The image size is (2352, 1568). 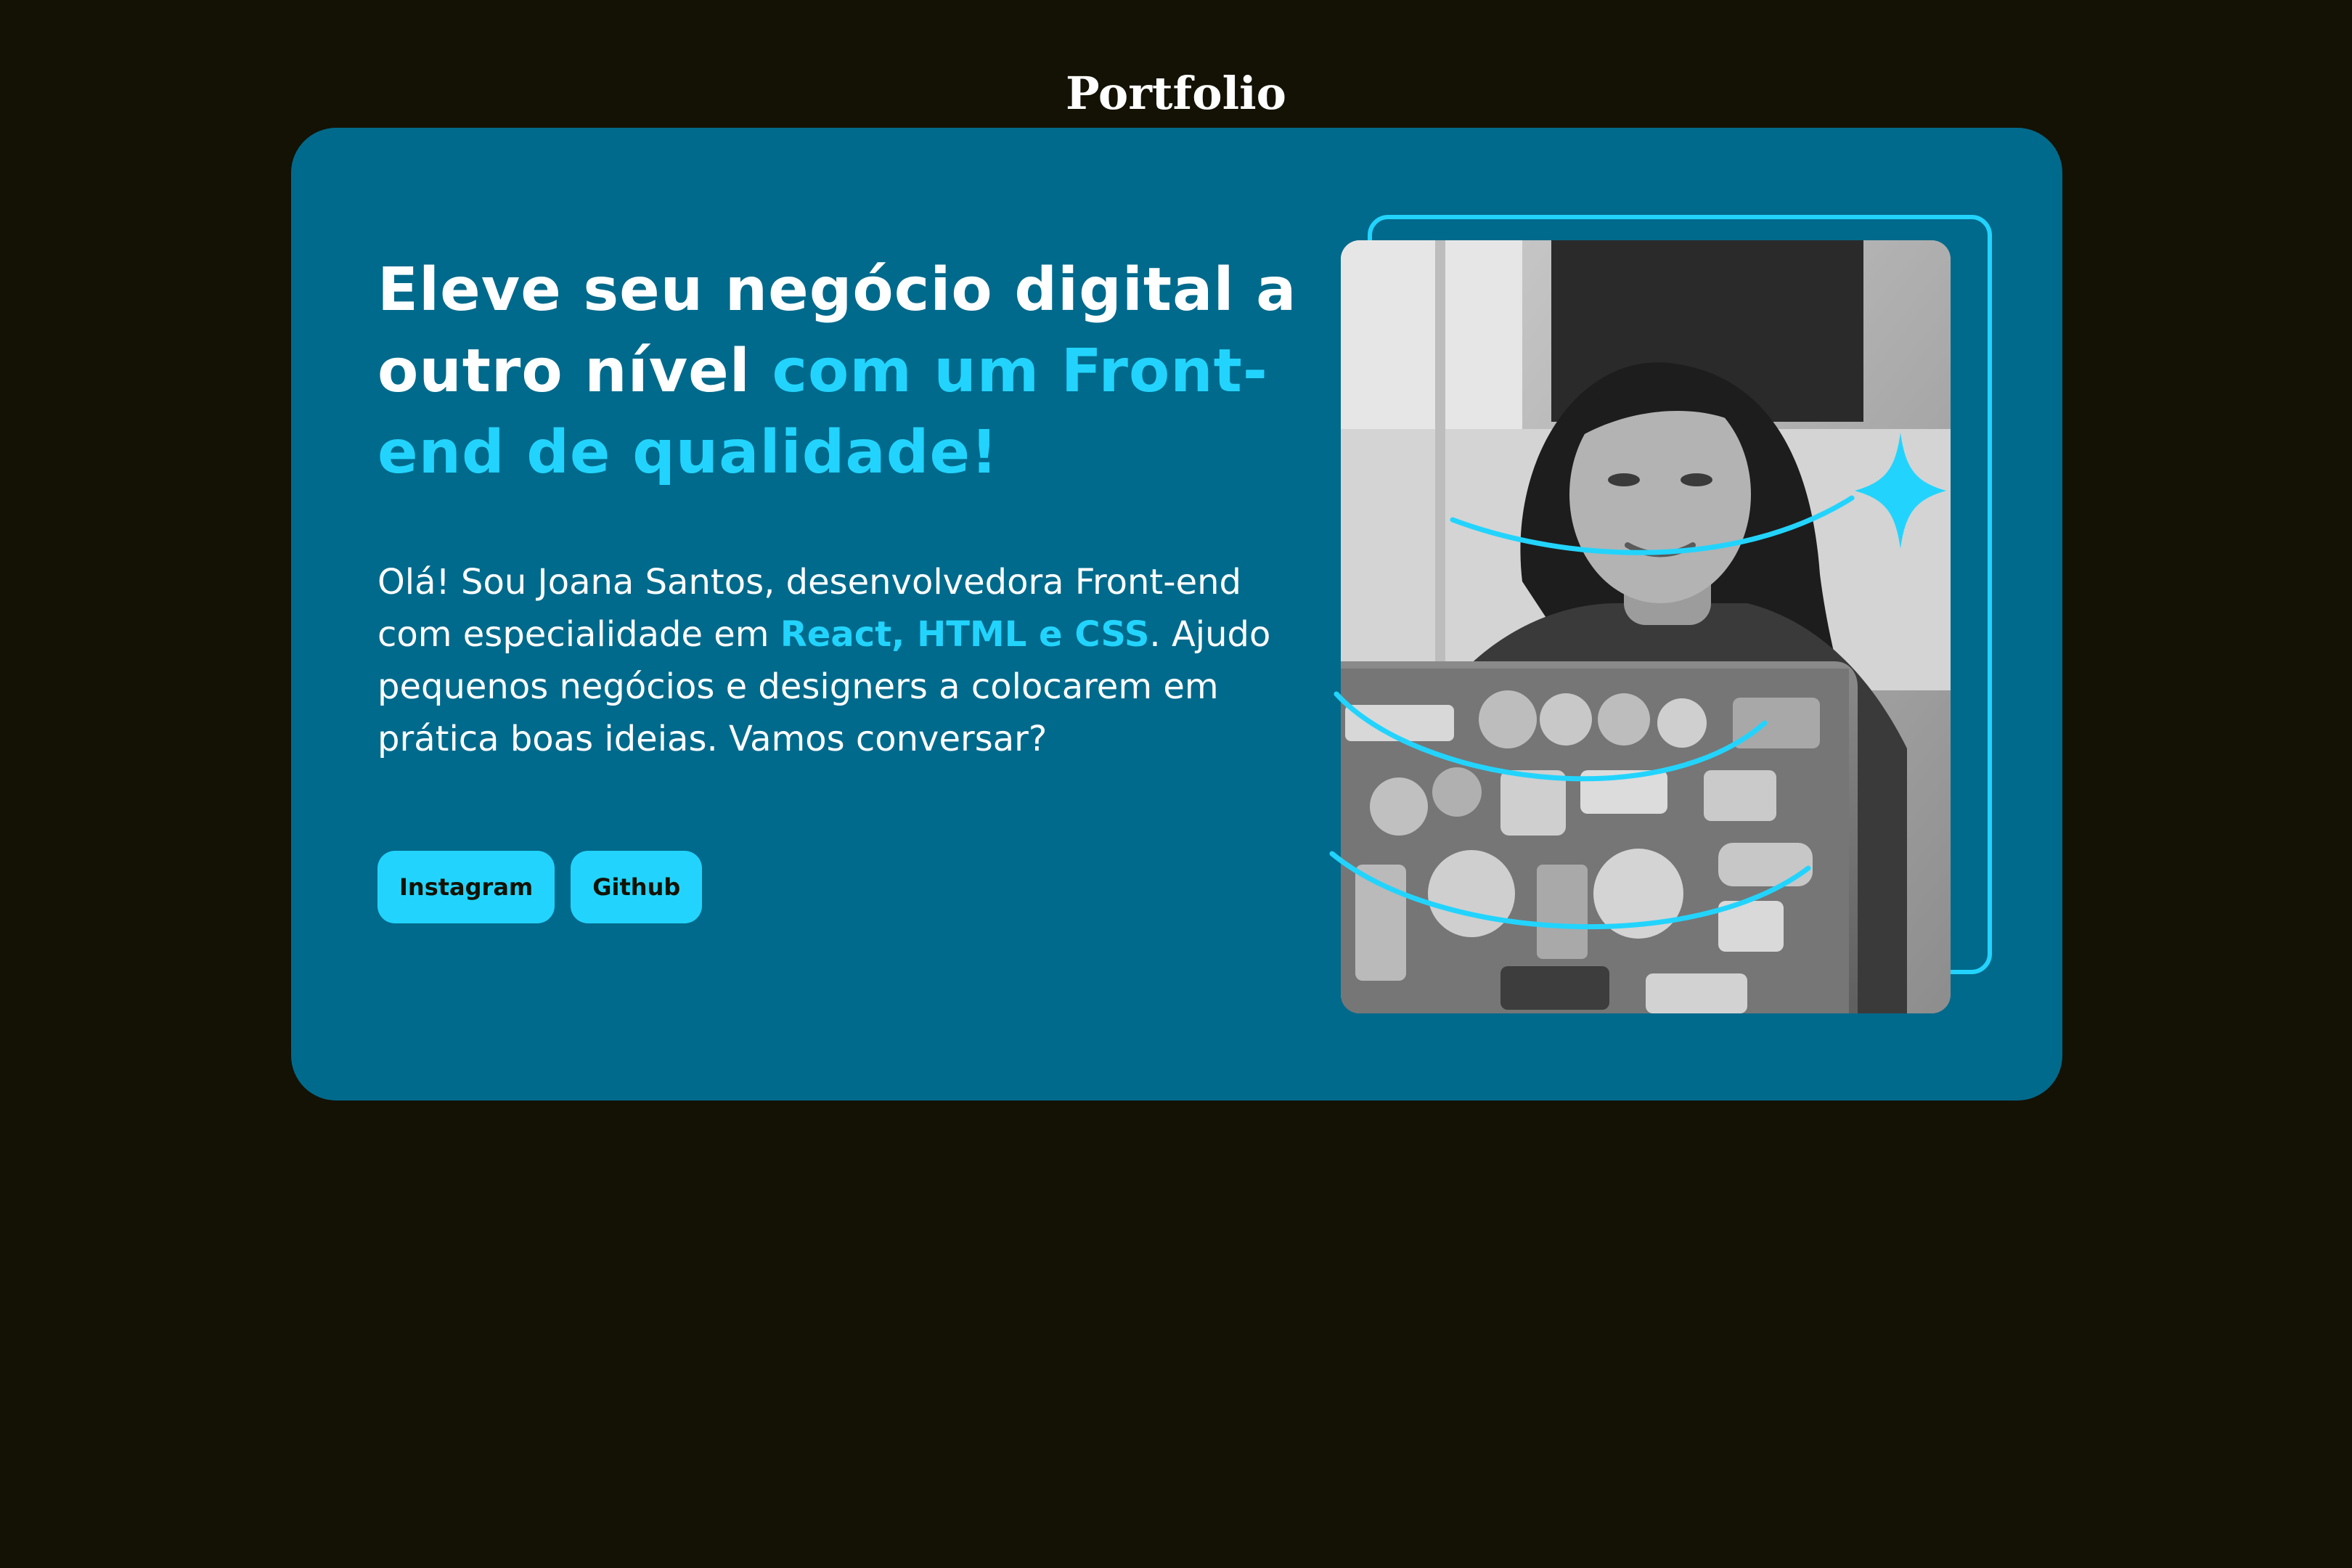 What do you see at coordinates (965, 635) in the screenshot?
I see `intro-skills-highlight: React, HTML e CSS` at bounding box center [965, 635].